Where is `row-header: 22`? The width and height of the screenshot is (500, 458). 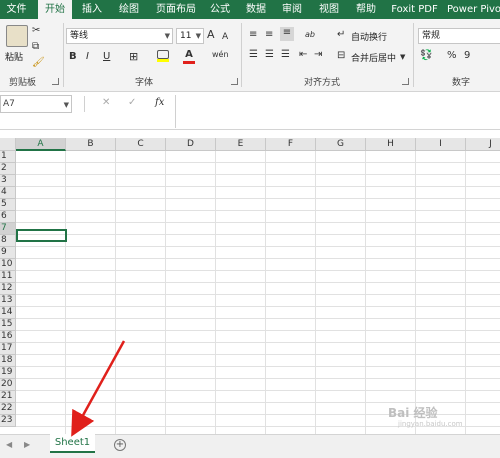
row-header: 22 is located at coordinates (8, 409).